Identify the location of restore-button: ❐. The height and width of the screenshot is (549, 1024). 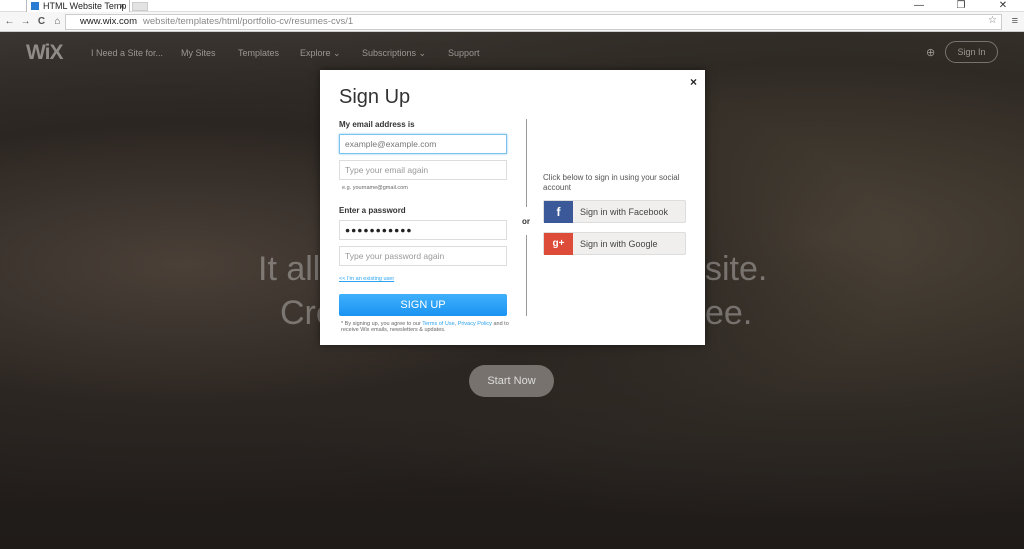
(961, 6).